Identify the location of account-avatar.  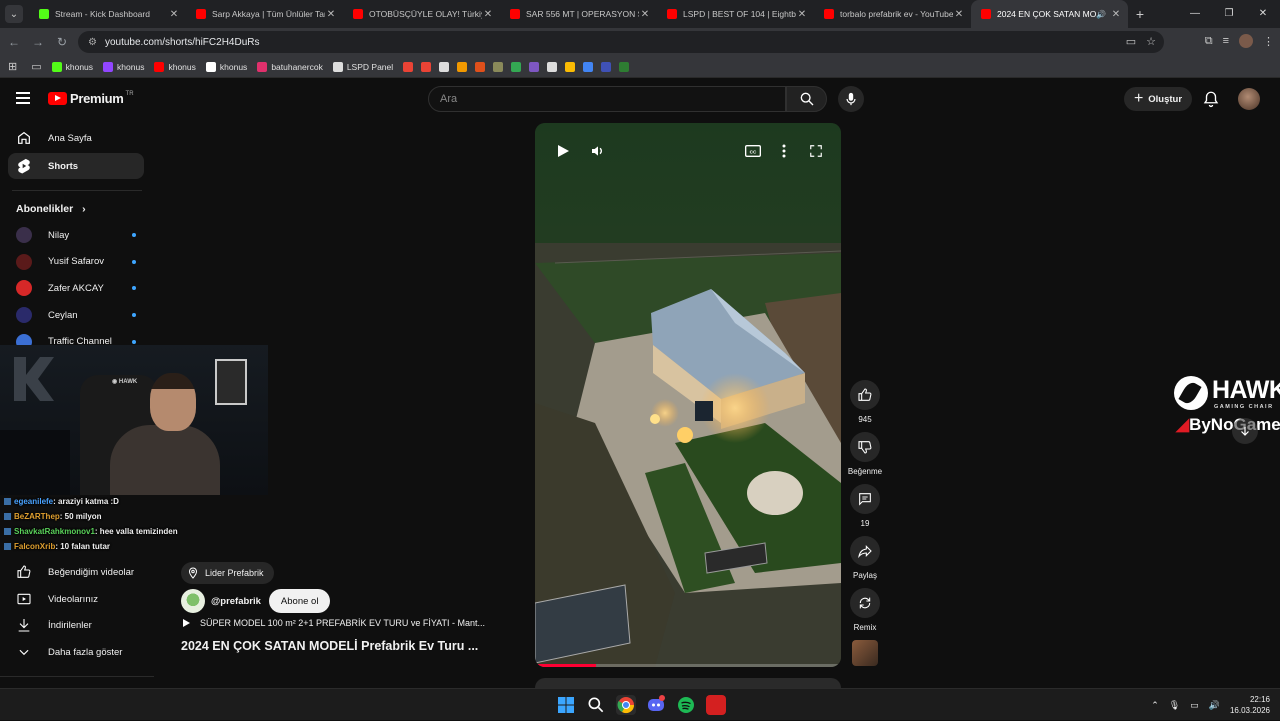
(1249, 99).